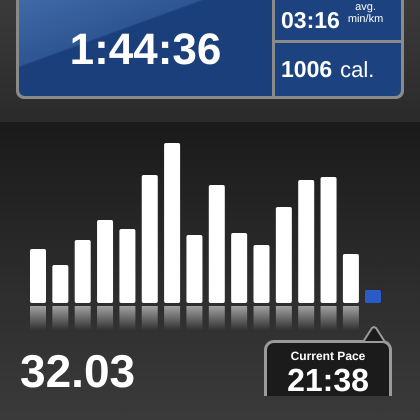  Describe the element at coordinates (328, 380) in the screenshot. I see `current-pace-value: 21:38` at that location.